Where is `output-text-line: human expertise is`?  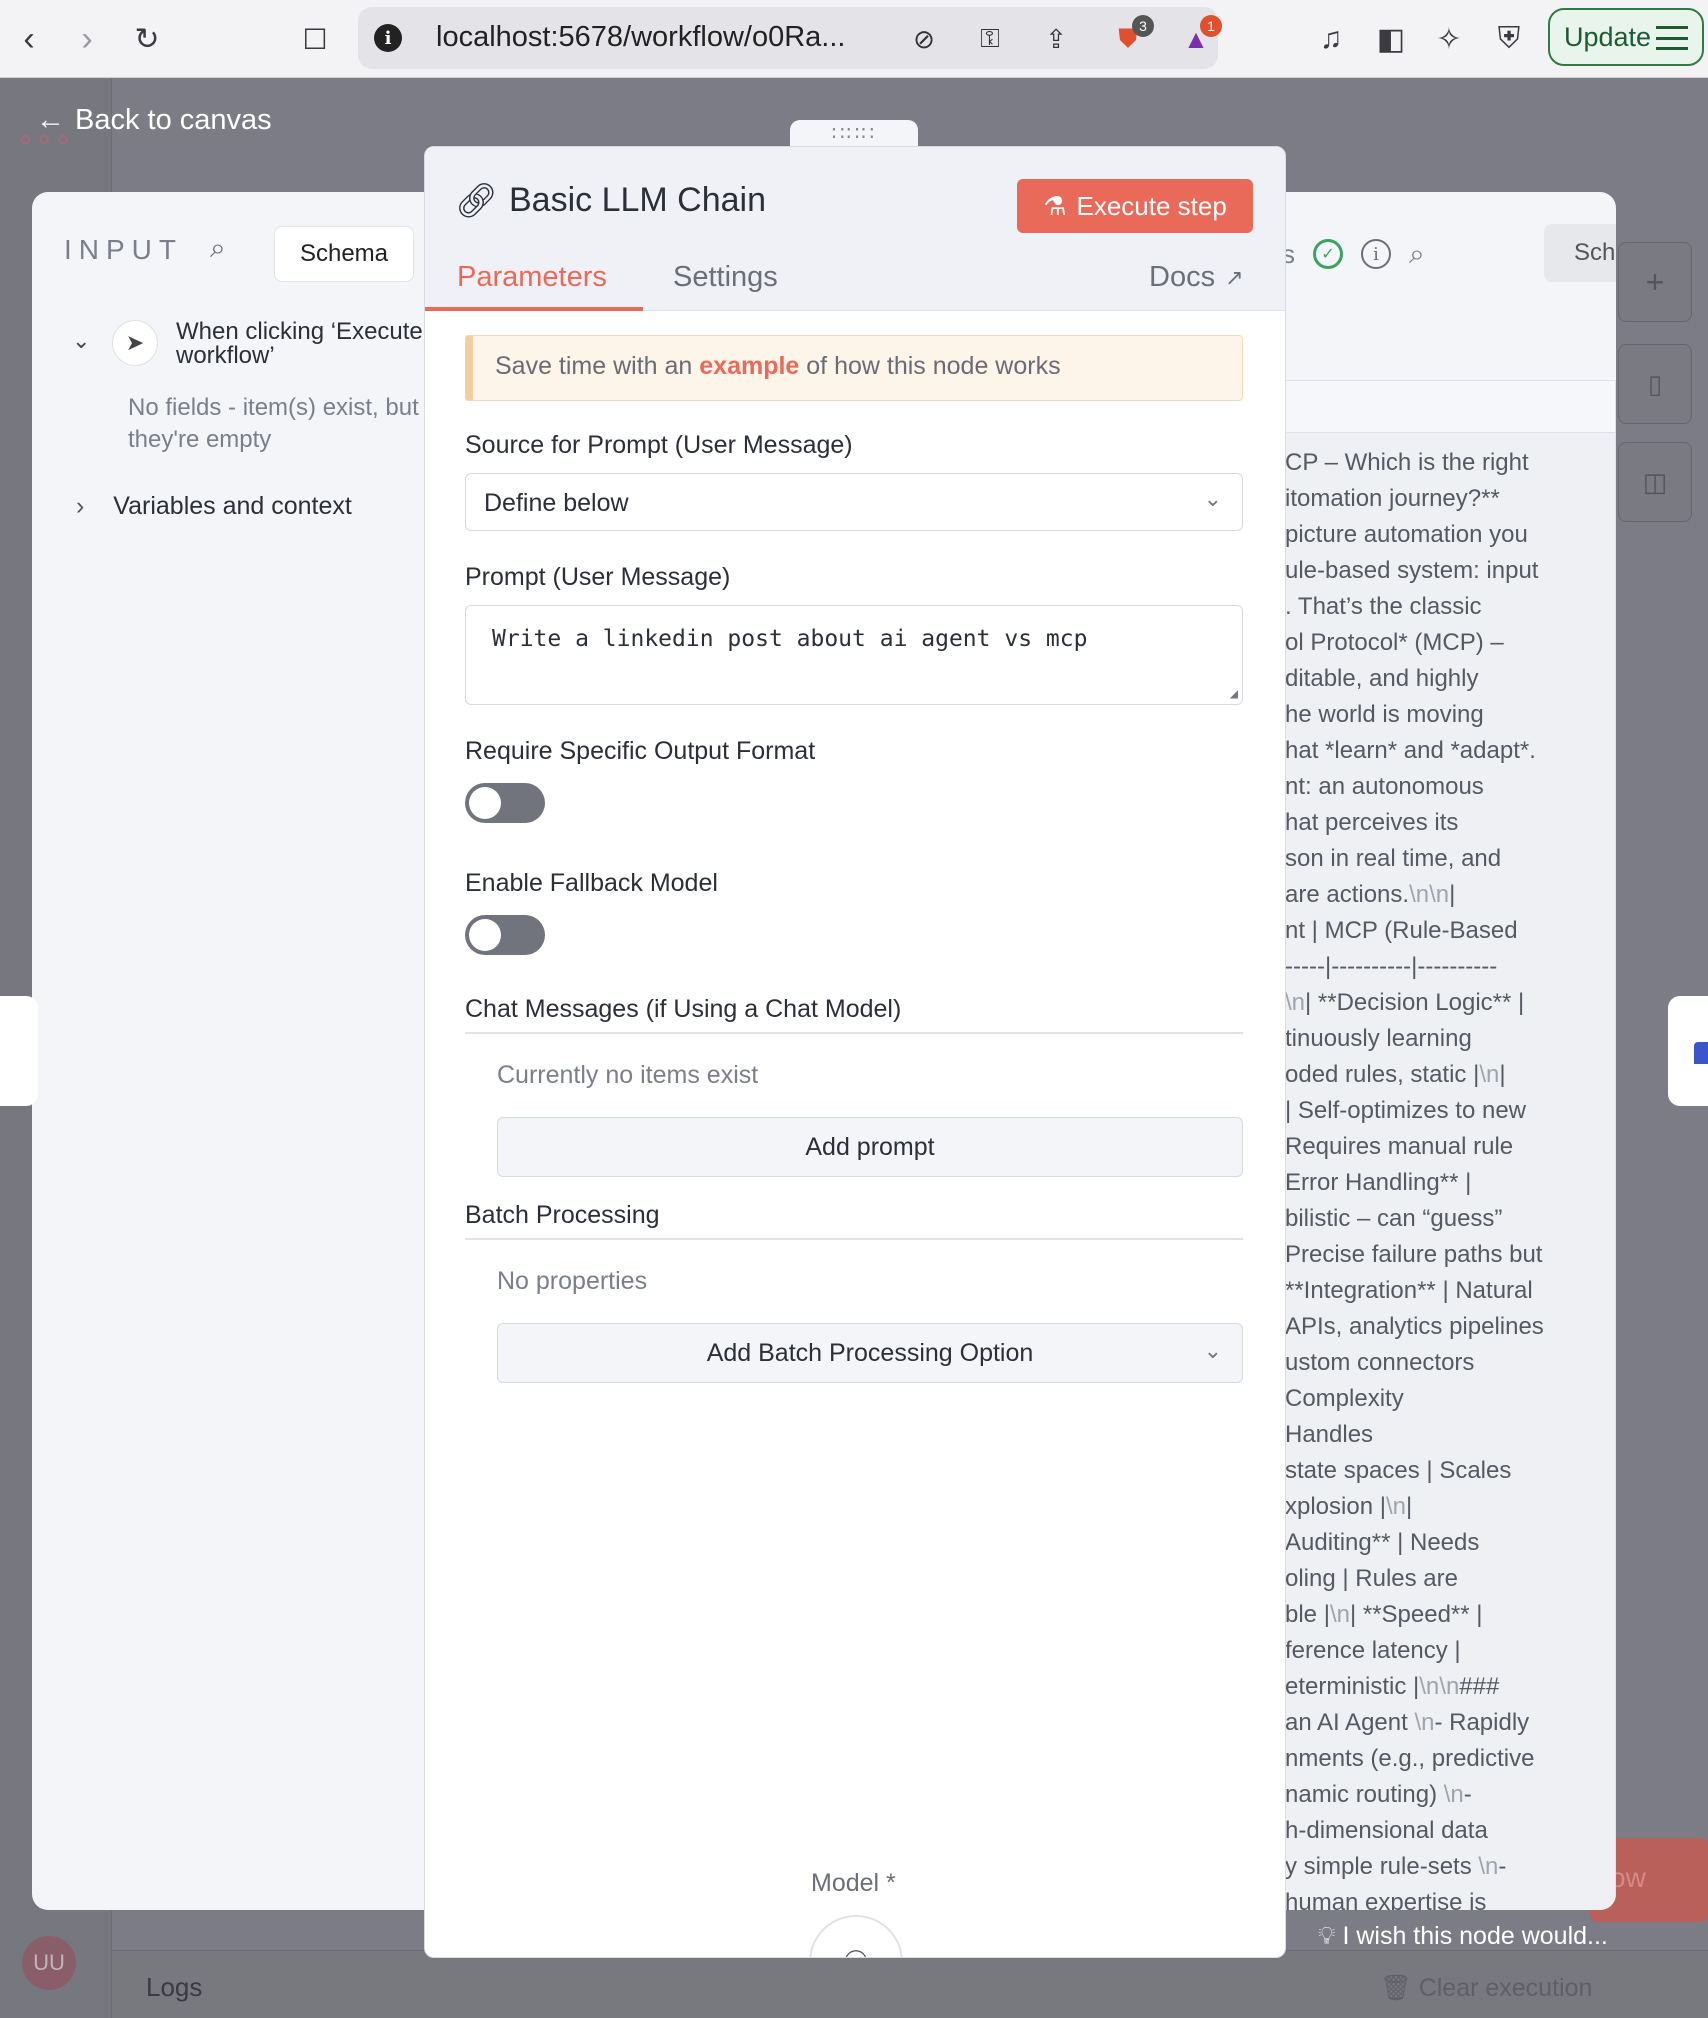 output-text-line: human expertise is is located at coordinates (1386, 1899).